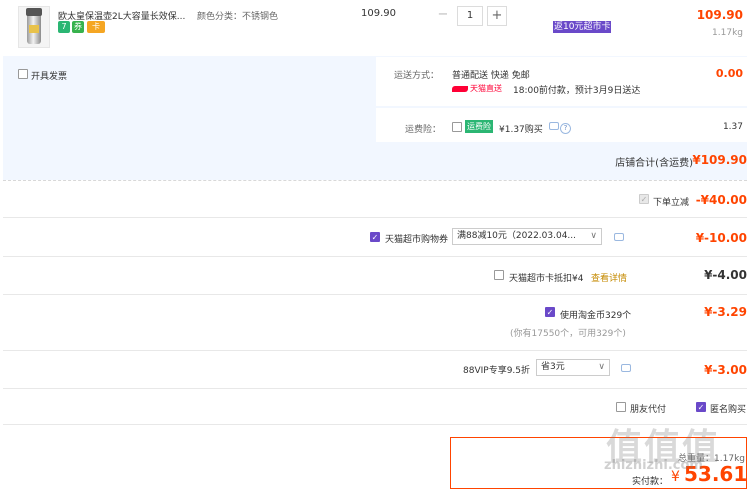 This screenshot has width=753, height=489. What do you see at coordinates (375, 237) in the screenshot?
I see `supermarket-coupon-checkbox` at bounding box center [375, 237].